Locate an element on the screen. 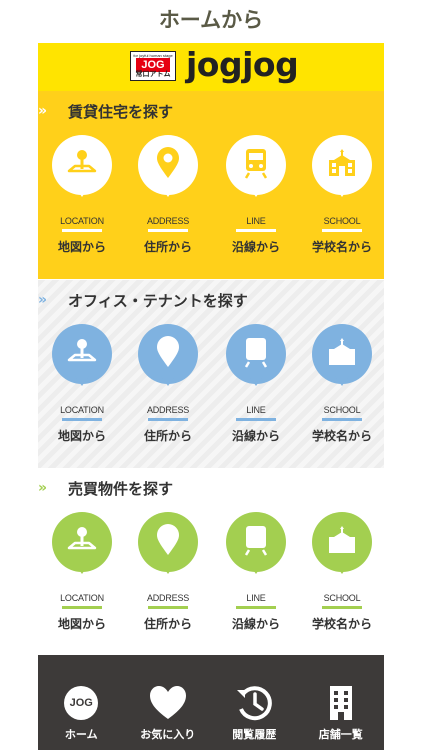 Image resolution: width=422 pixels, height=750 pixels. logo-company-name: 常口アトム is located at coordinates (153, 74).